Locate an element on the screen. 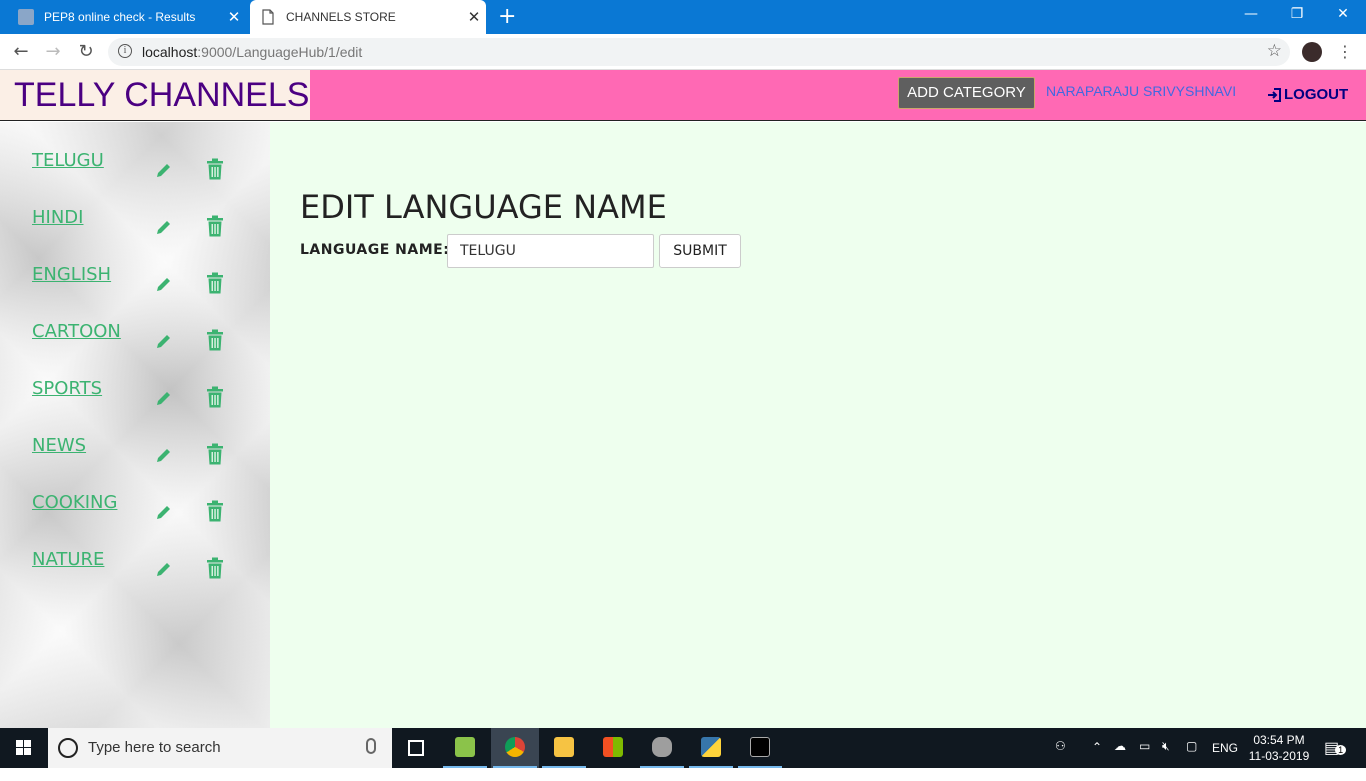 This screenshot has width=1366, height=781. url-host: localhost is located at coordinates (170, 52).